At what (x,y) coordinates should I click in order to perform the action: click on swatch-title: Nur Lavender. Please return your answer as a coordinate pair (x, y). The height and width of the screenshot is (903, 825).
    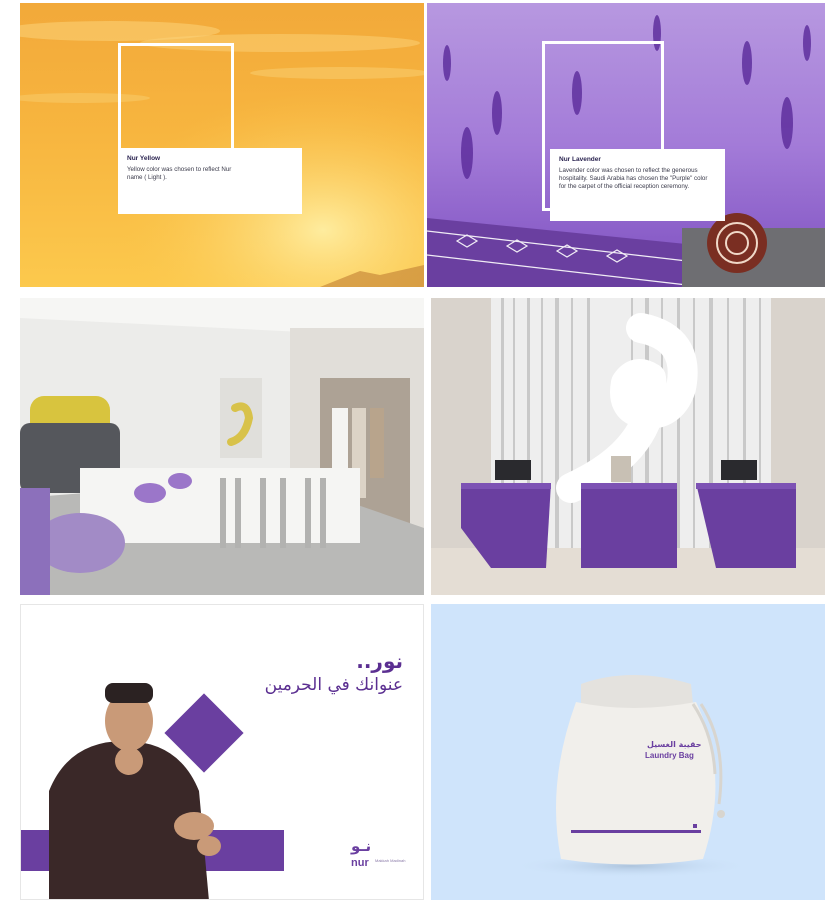
    Looking at the image, I should click on (580, 159).